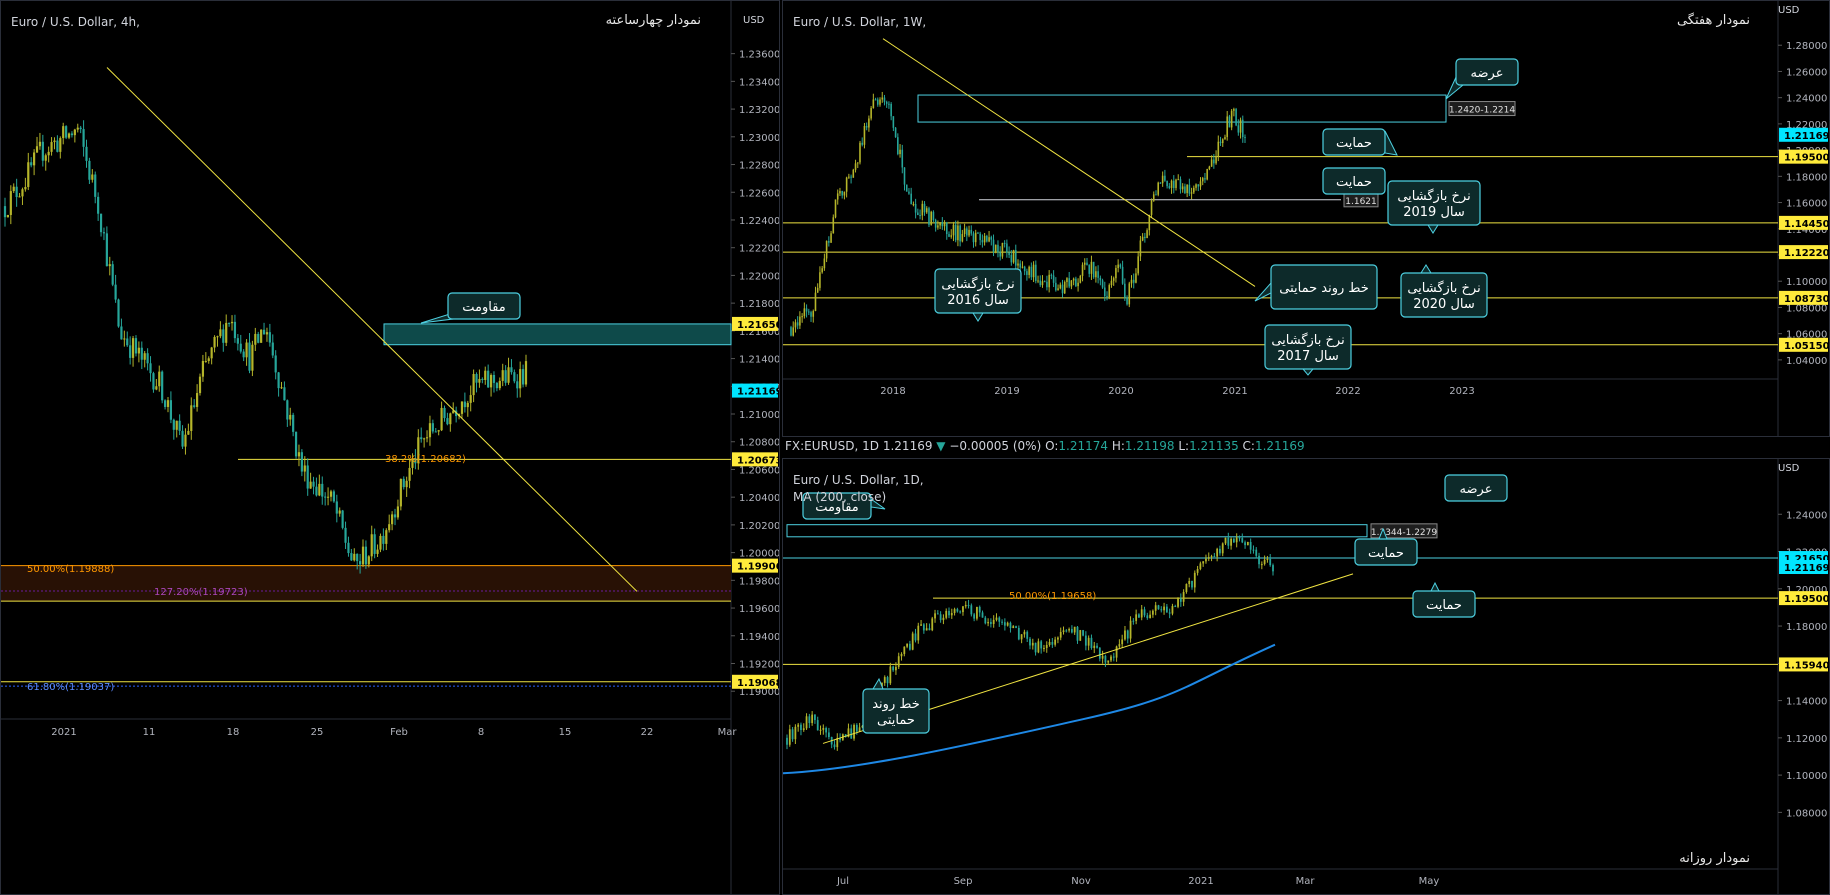 Image resolution: width=1830 pixels, height=895 pixels. I want to click on callout-open-2020: نرخ بازگشاییسال 2020, so click(1444, 291).